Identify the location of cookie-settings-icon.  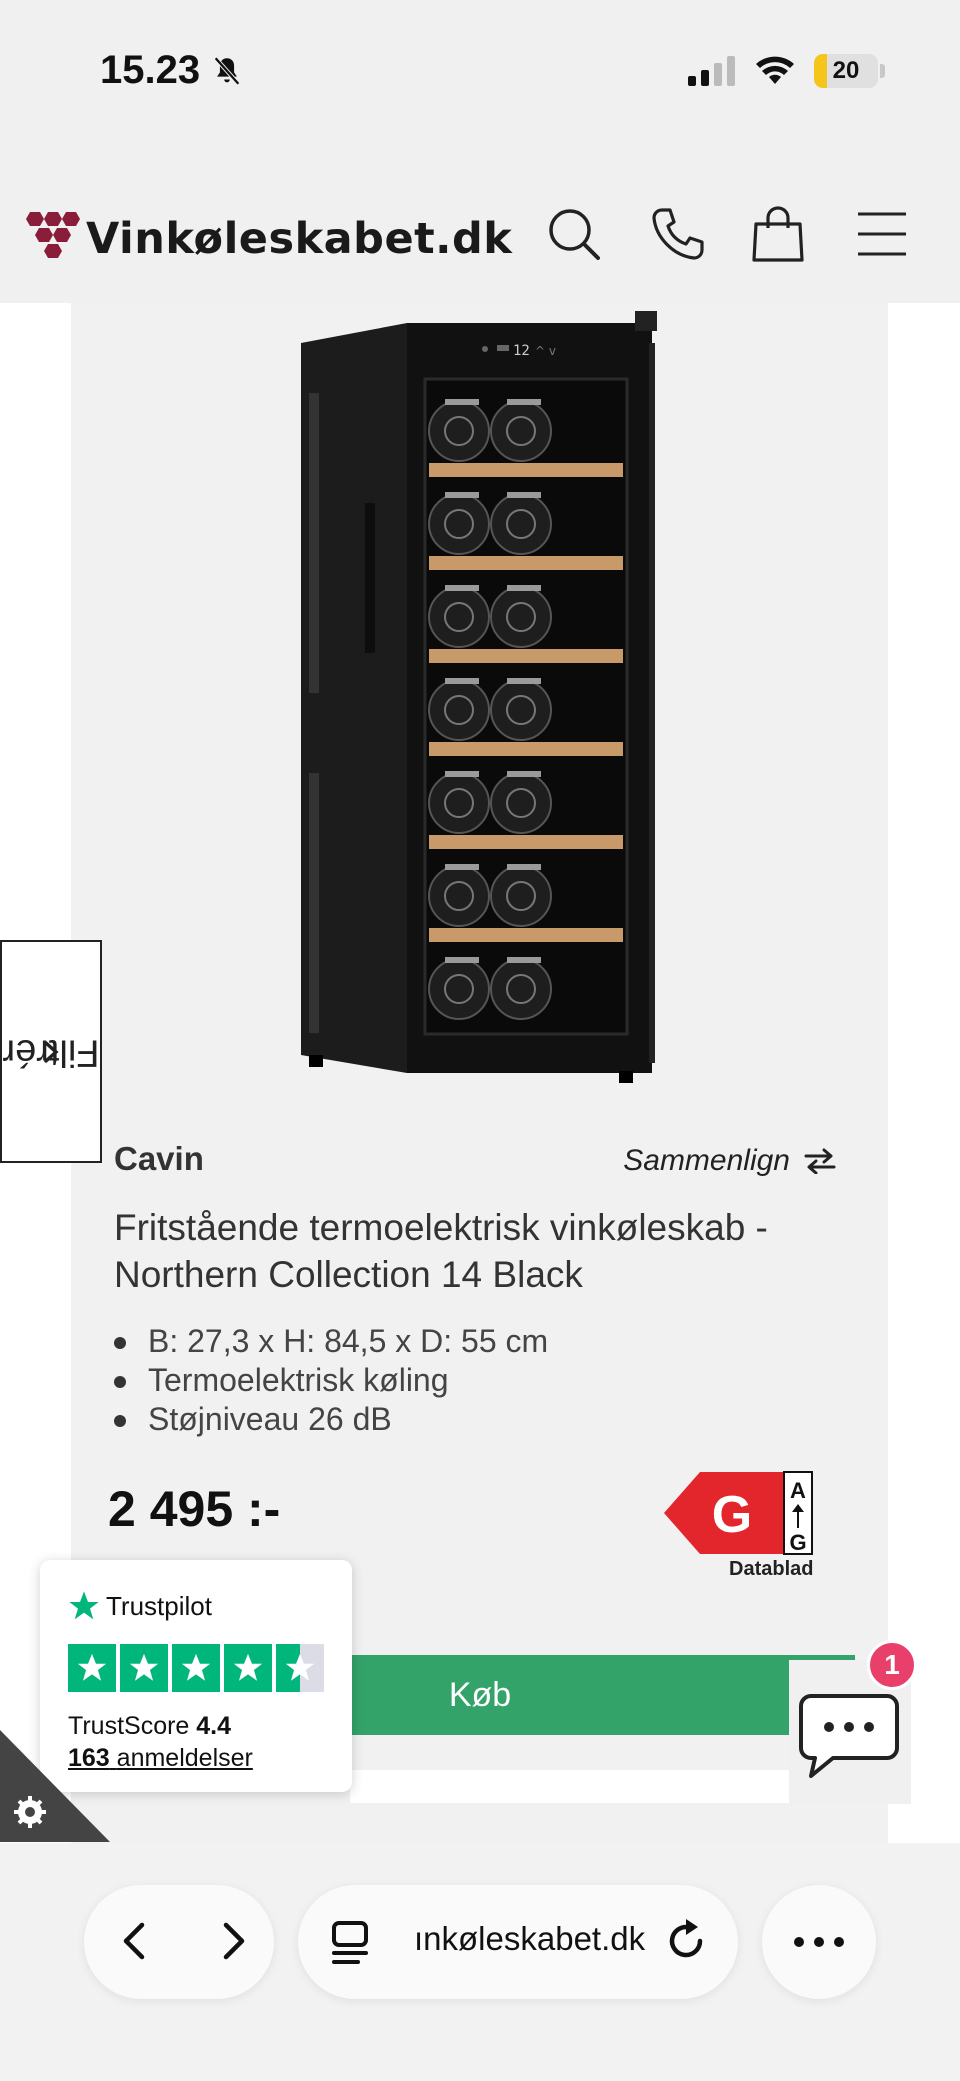
(55, 1786).